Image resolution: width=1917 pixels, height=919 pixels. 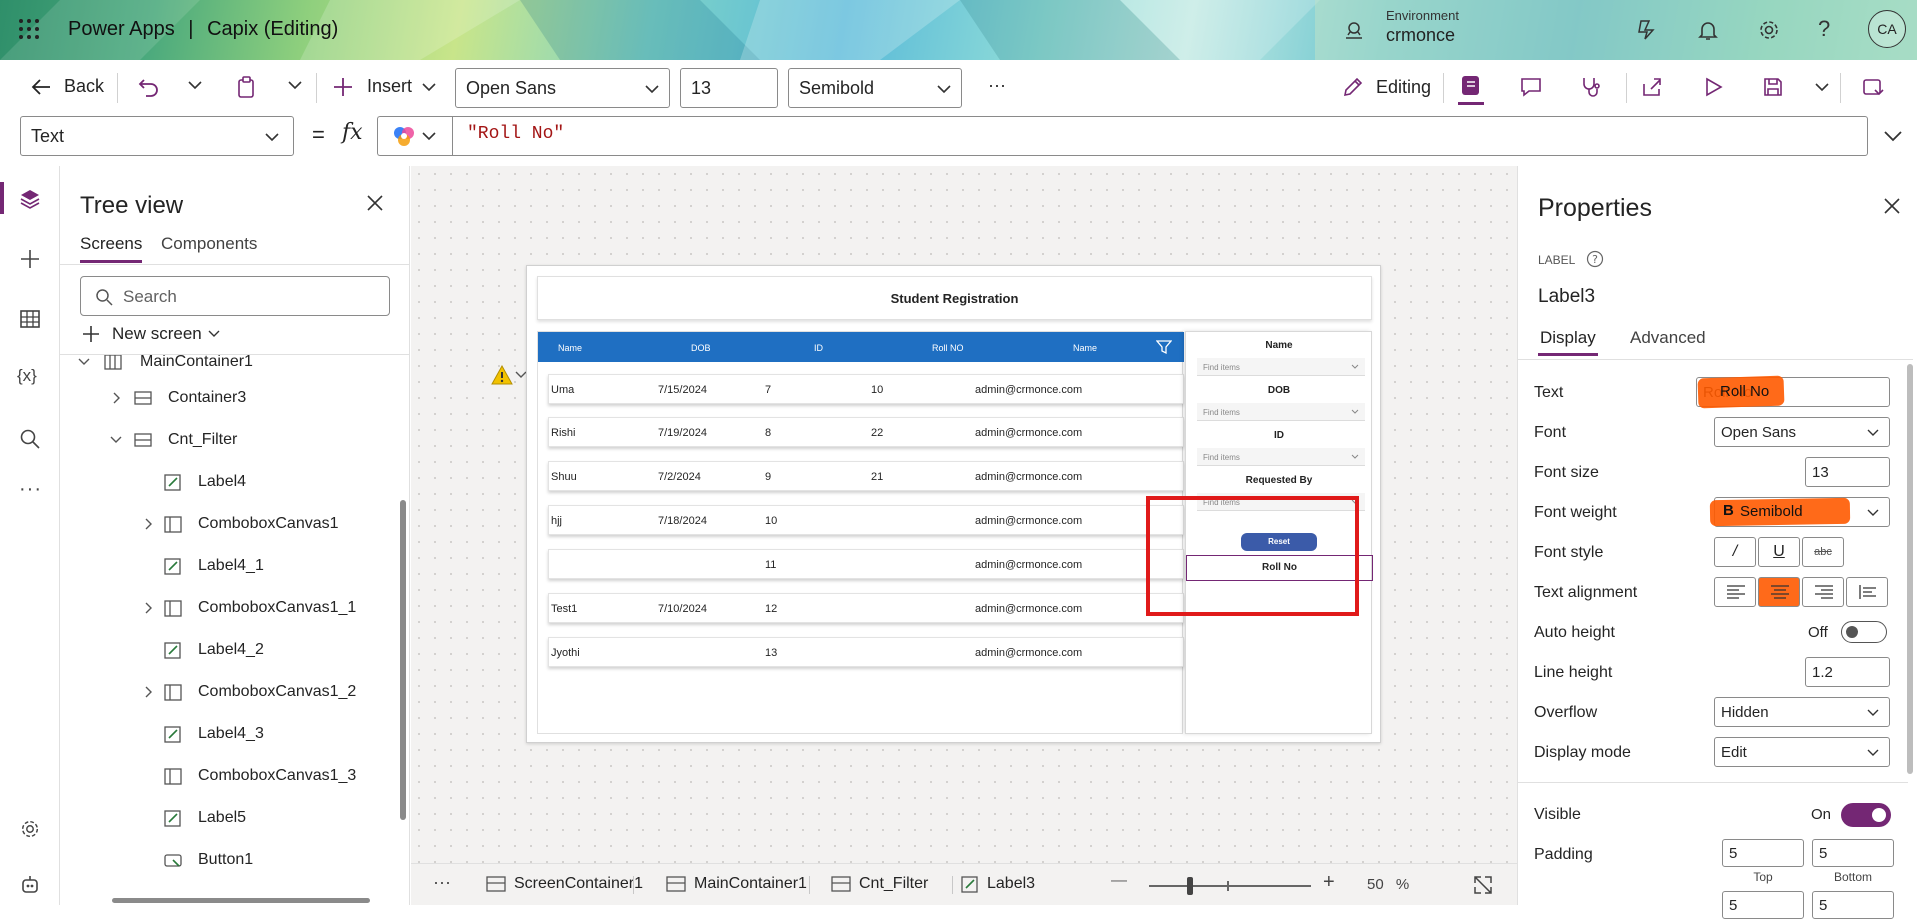 I want to click on clipboard-icon, so click(x=247, y=87).